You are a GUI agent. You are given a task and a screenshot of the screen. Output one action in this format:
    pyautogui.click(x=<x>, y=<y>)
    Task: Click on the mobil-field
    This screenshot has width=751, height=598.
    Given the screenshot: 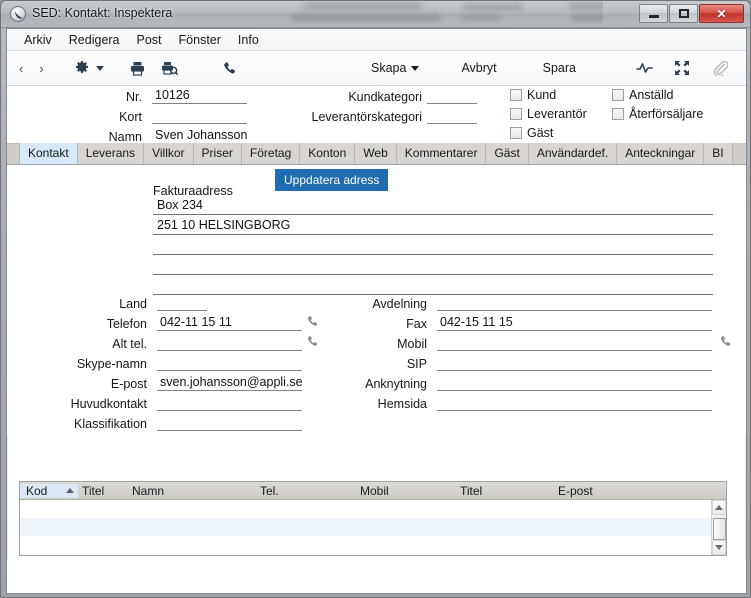 What is the action you would take?
    pyautogui.click(x=574, y=343)
    